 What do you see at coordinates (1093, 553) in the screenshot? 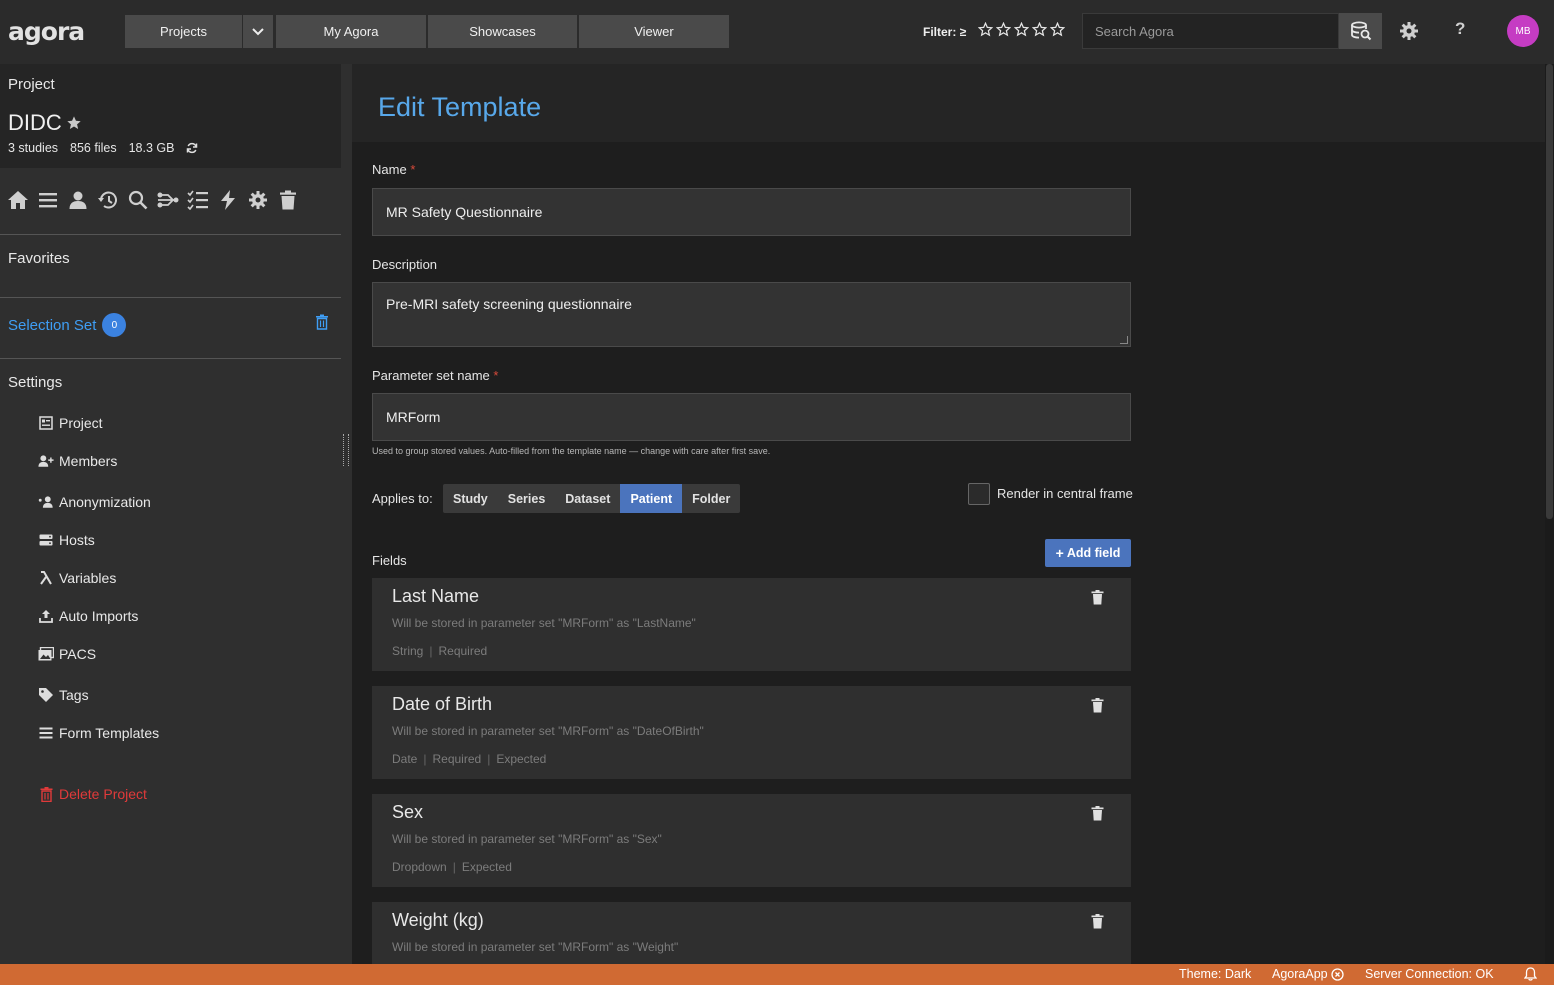
I see `add-field-label: Add field` at bounding box center [1093, 553].